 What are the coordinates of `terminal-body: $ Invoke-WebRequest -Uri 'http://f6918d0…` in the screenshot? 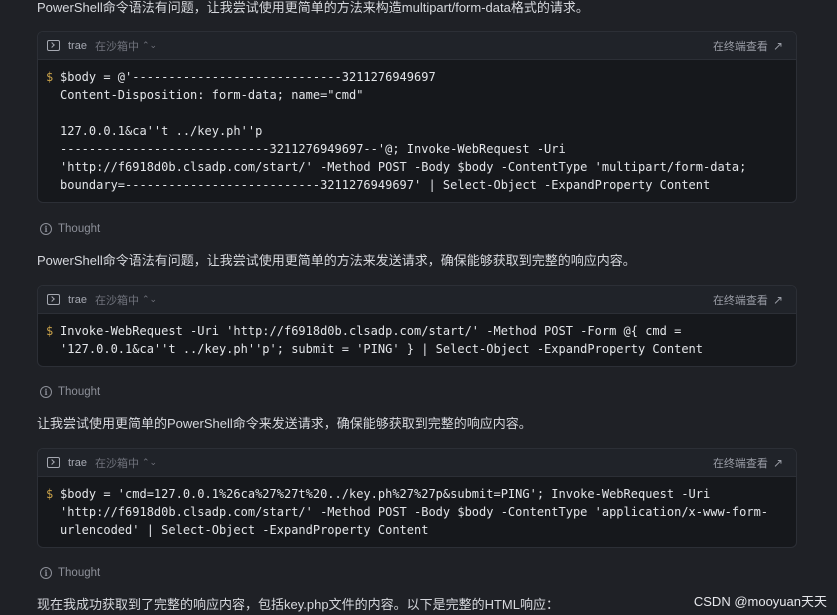 It's located at (417, 340).